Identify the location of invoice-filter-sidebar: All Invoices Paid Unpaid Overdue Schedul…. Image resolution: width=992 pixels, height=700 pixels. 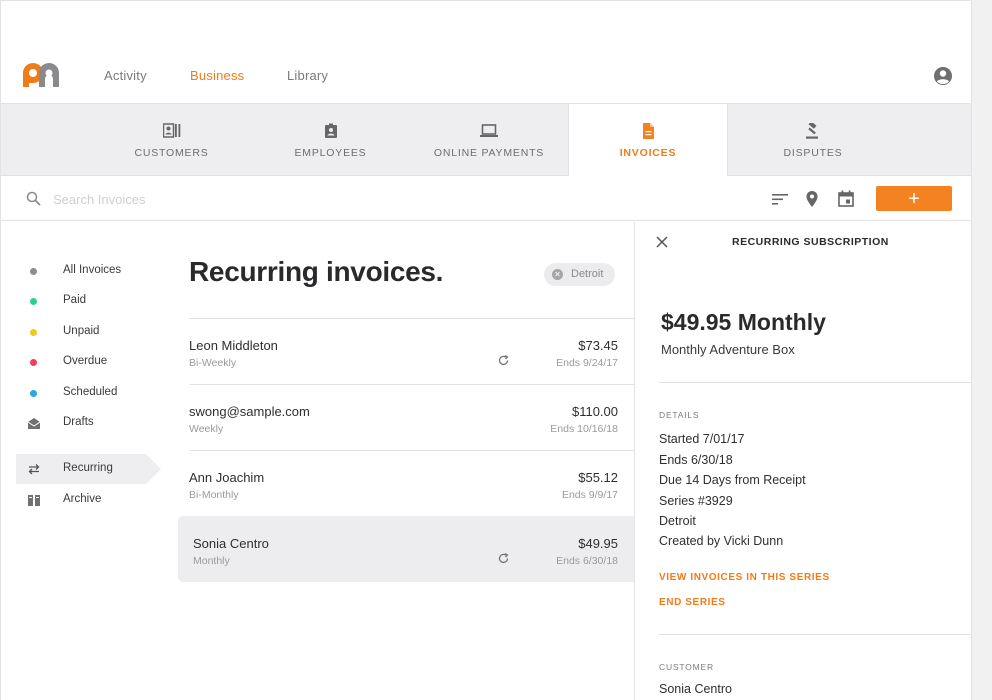
(88, 461).